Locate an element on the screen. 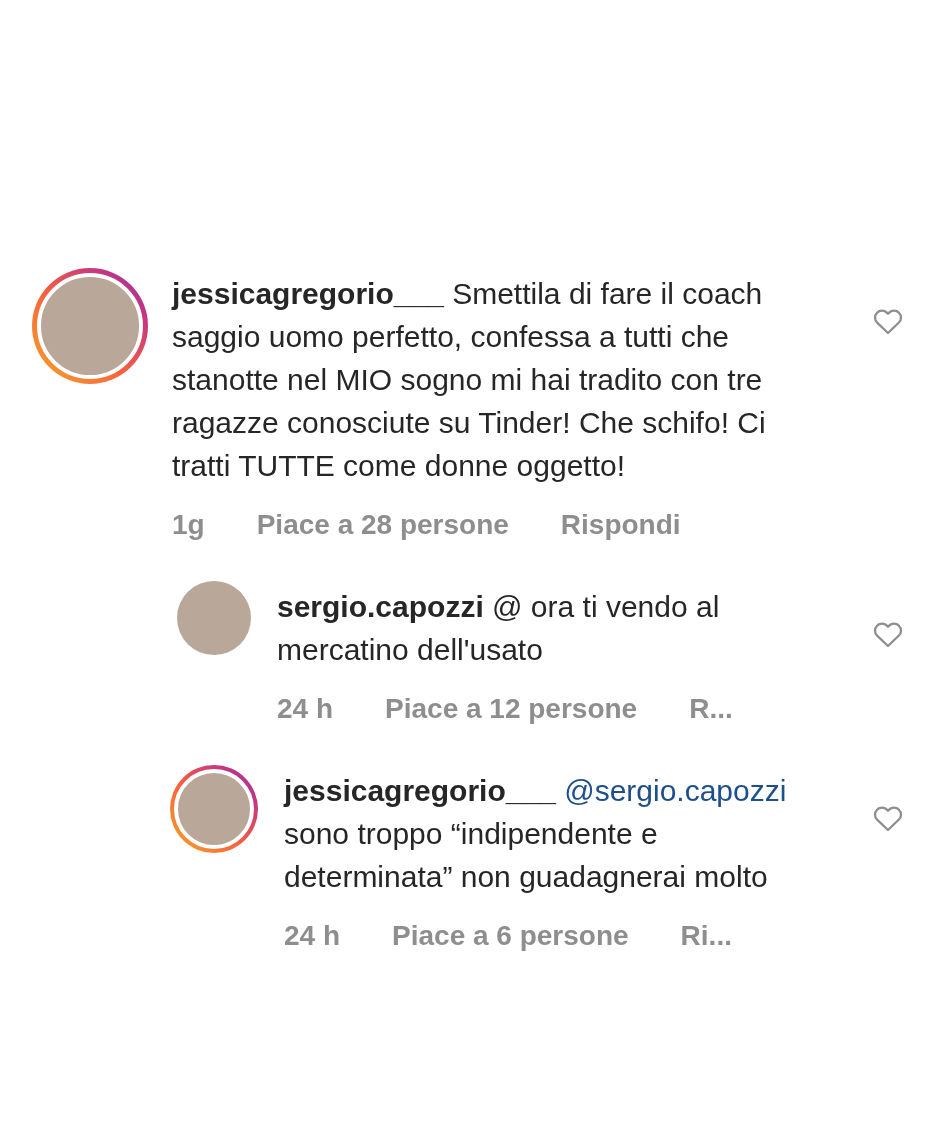 The image size is (945, 1128). likes-count: Piace a 6 persone is located at coordinates (510, 936).